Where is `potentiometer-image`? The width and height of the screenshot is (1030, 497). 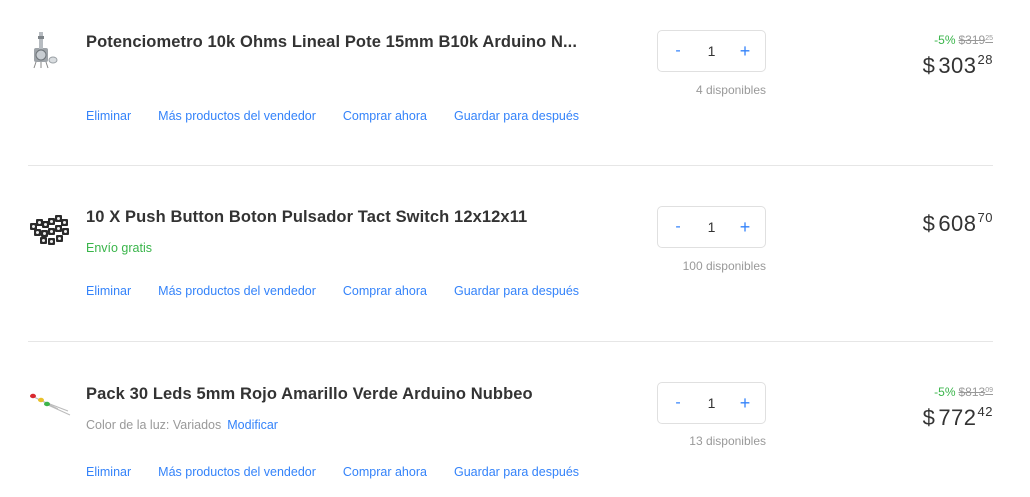
potentiometer-image is located at coordinates (50, 48).